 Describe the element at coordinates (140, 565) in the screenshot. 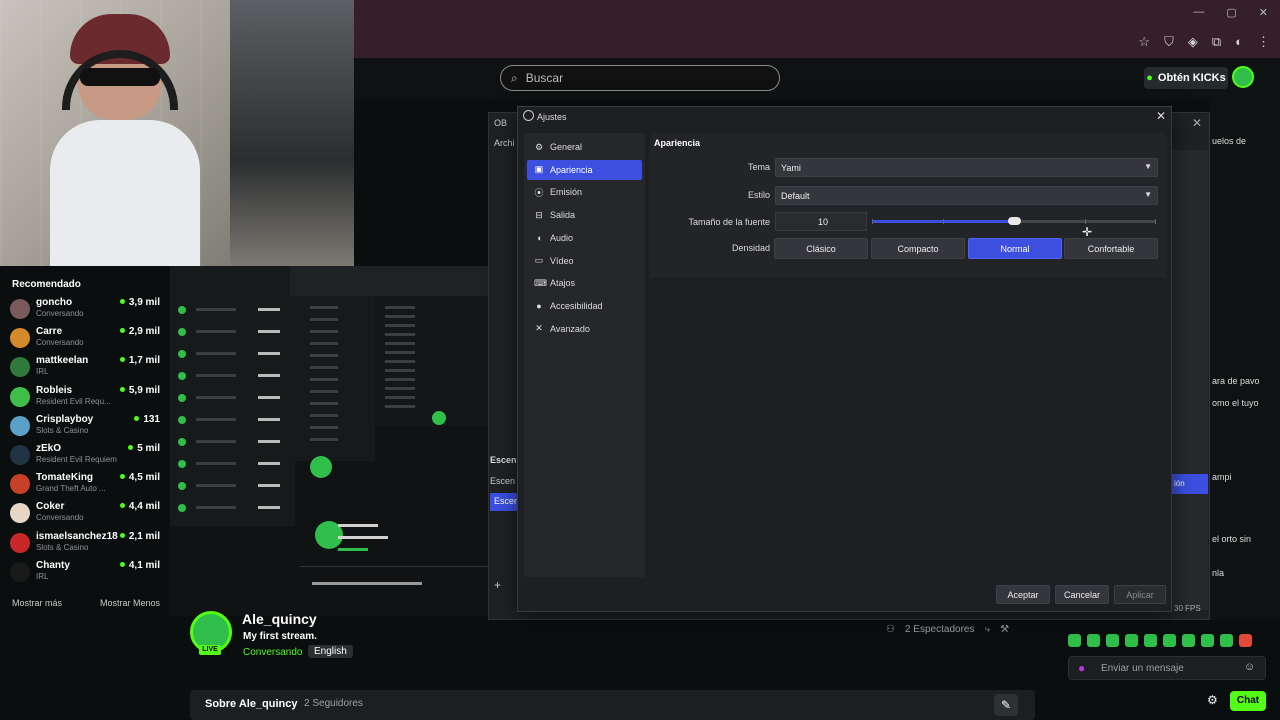

I see `channel-viewers: 4,1 mil` at that location.